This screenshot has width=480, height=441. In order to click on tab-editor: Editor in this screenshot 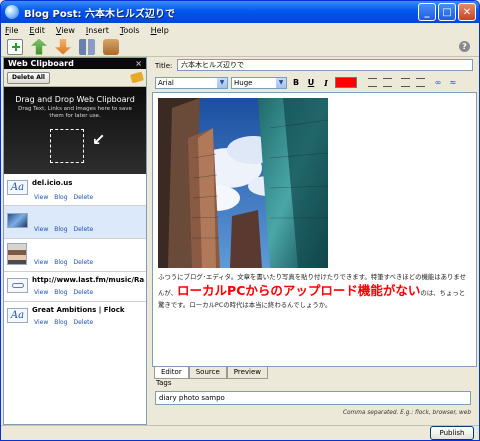, I will do `click(171, 373)`.